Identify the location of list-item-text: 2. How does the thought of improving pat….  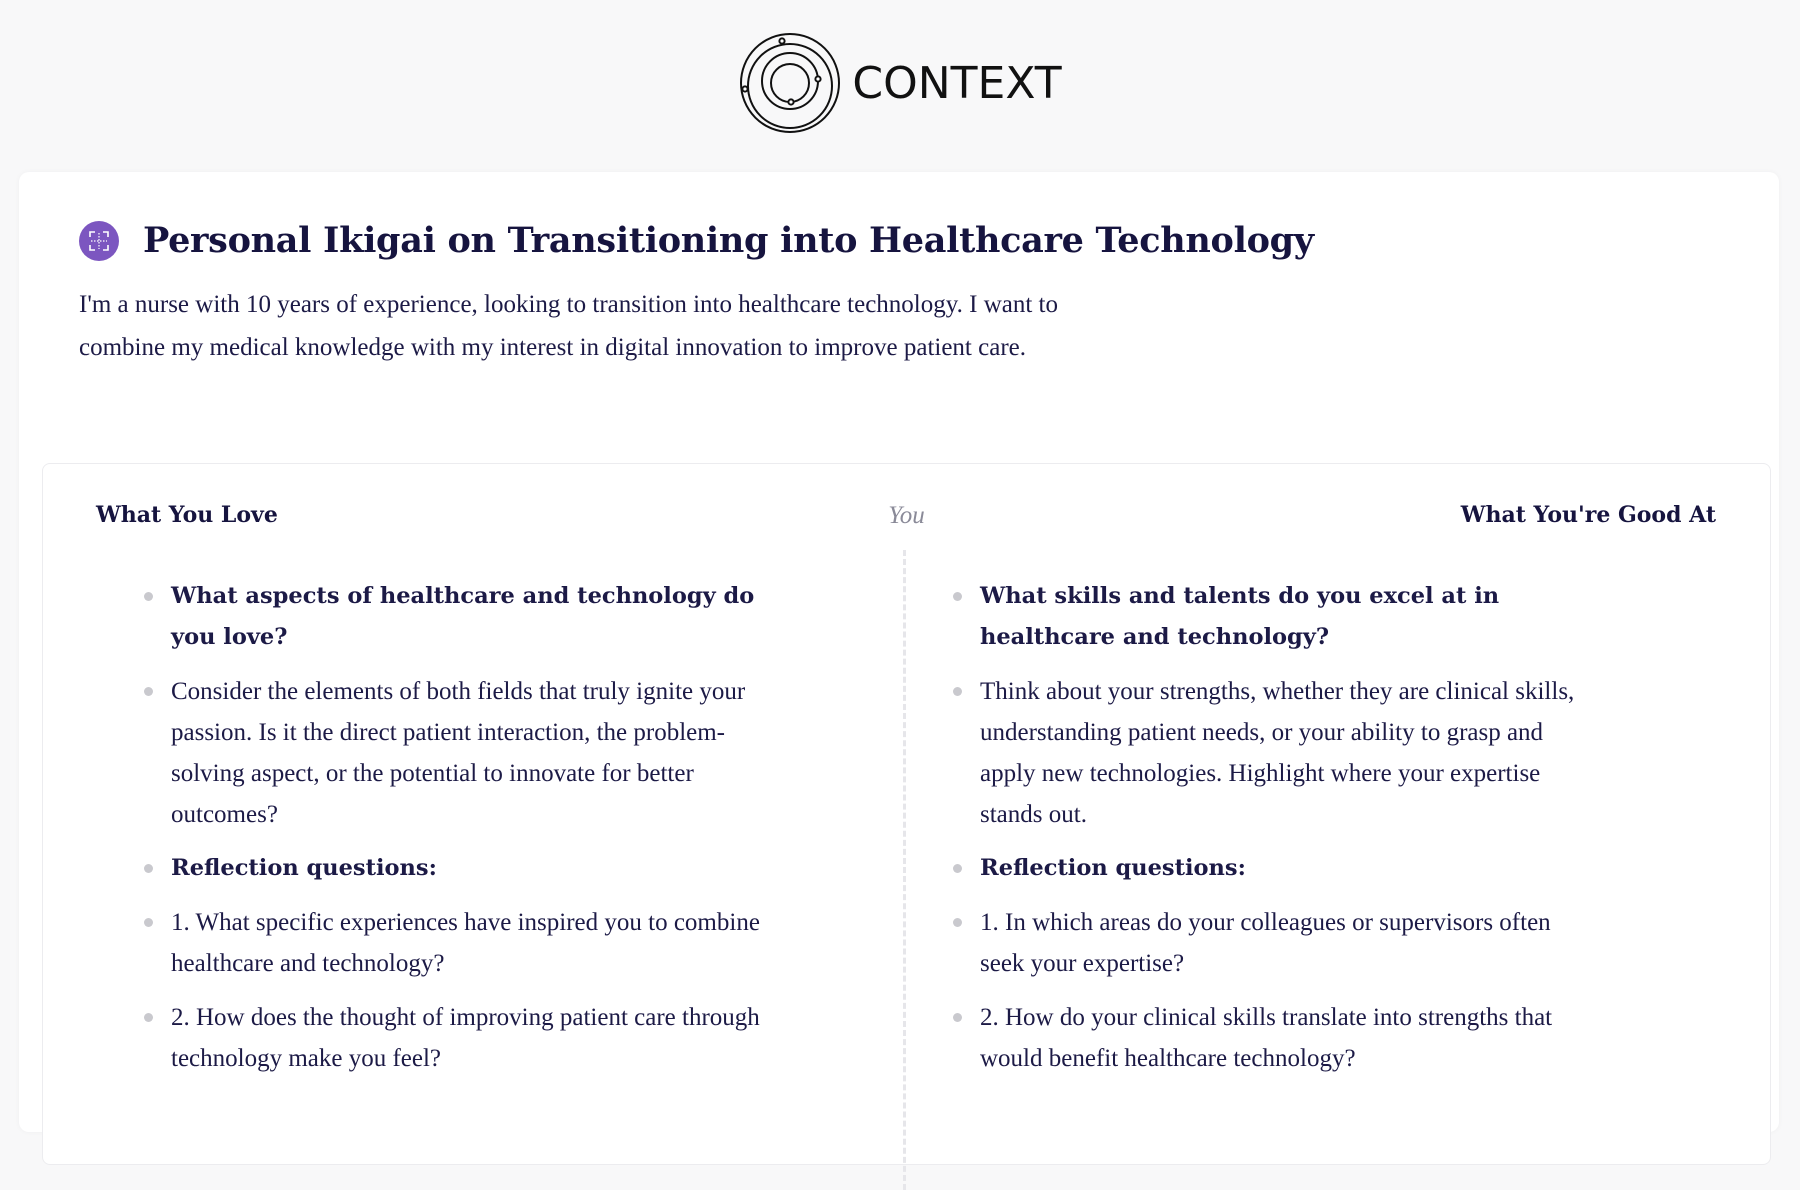
(465, 1038).